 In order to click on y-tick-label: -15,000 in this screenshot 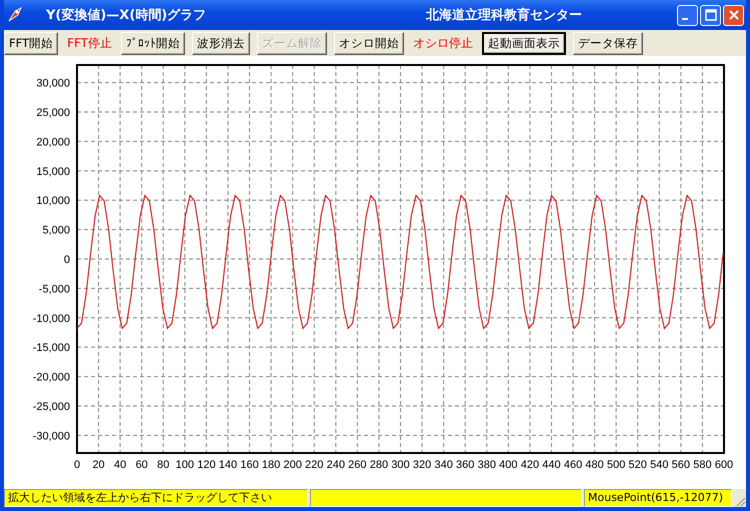, I will do `click(51, 348)`.